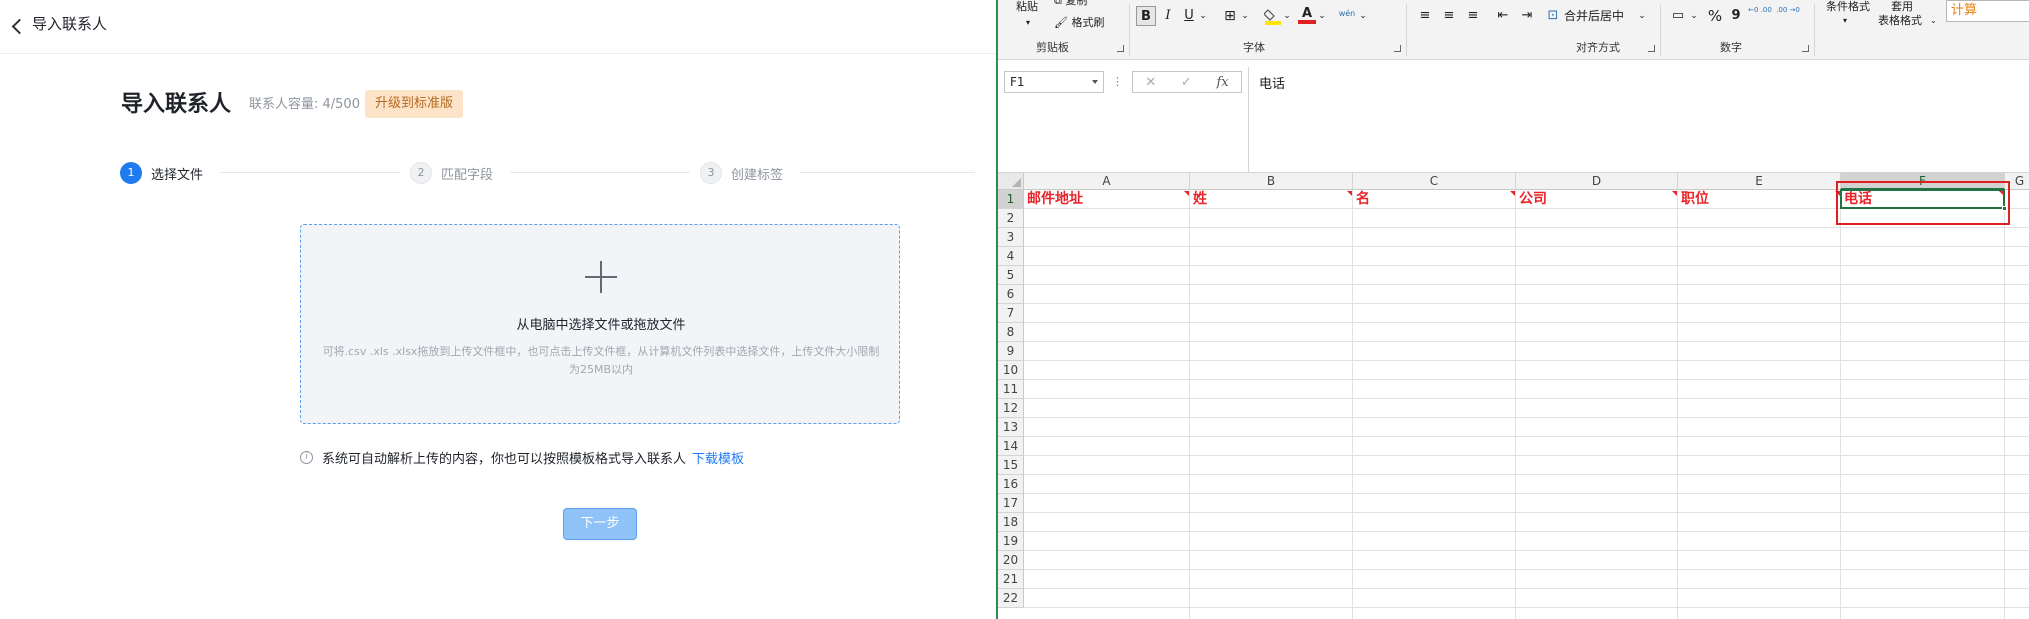 This screenshot has width=2029, height=619. I want to click on header-cell: 邮件地址, so click(1107, 199).